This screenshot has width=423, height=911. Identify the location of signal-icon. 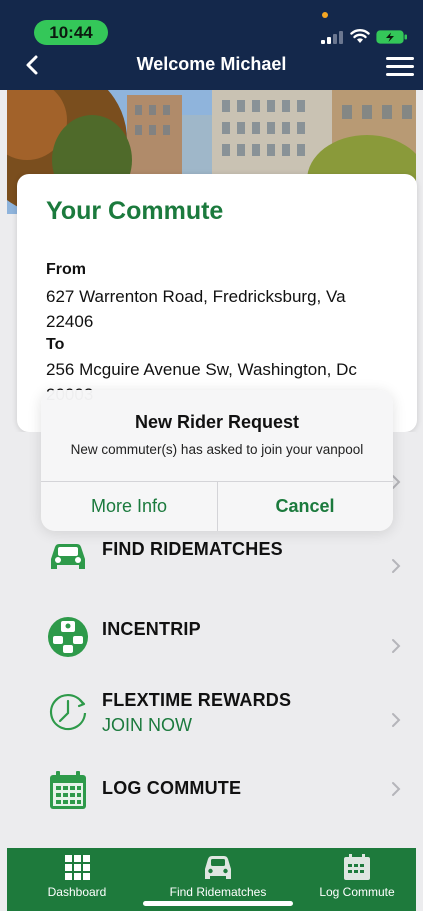
(332, 37).